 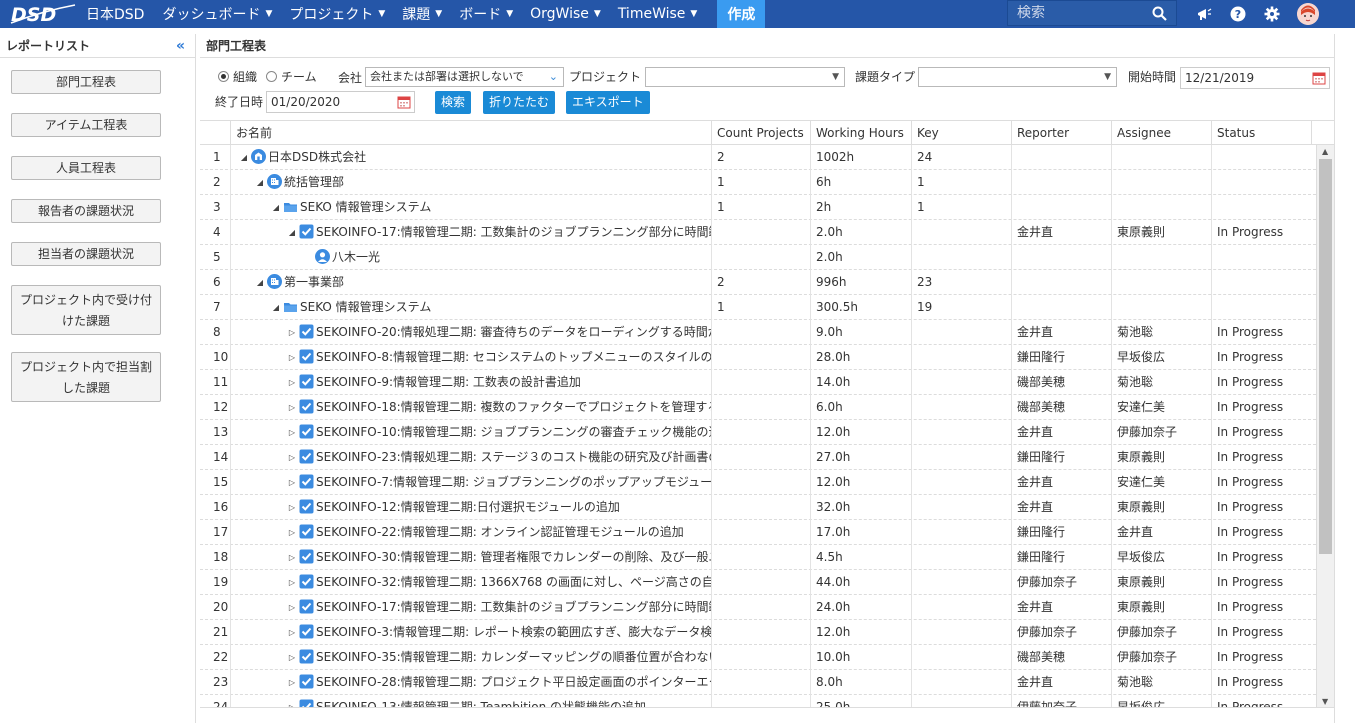 What do you see at coordinates (513, 407) in the screenshot?
I see `row-name: SEKOINFO-18:情報管理二期: 複数のファクターでプロジェクトを管理する` at bounding box center [513, 407].